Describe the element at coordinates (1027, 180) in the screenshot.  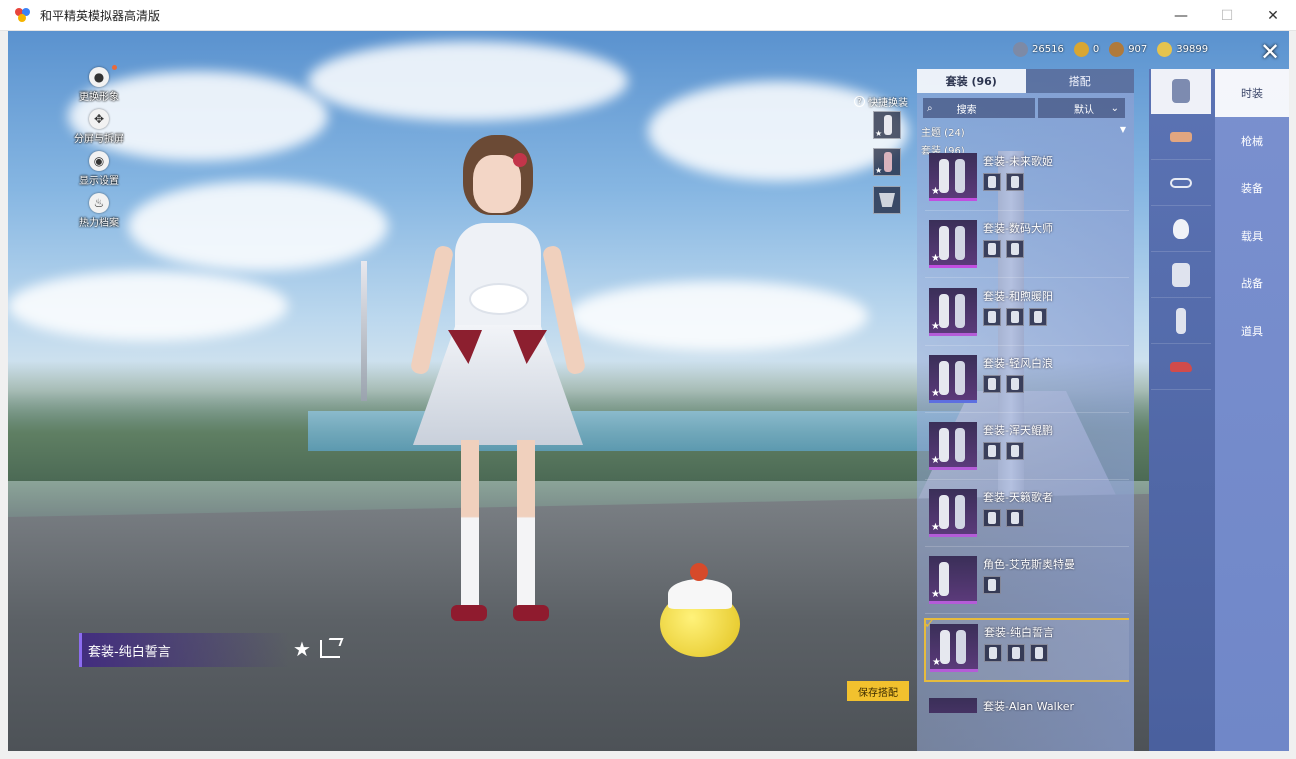
I see `outfit-item: ★ 套装-未来歌姬` at that location.